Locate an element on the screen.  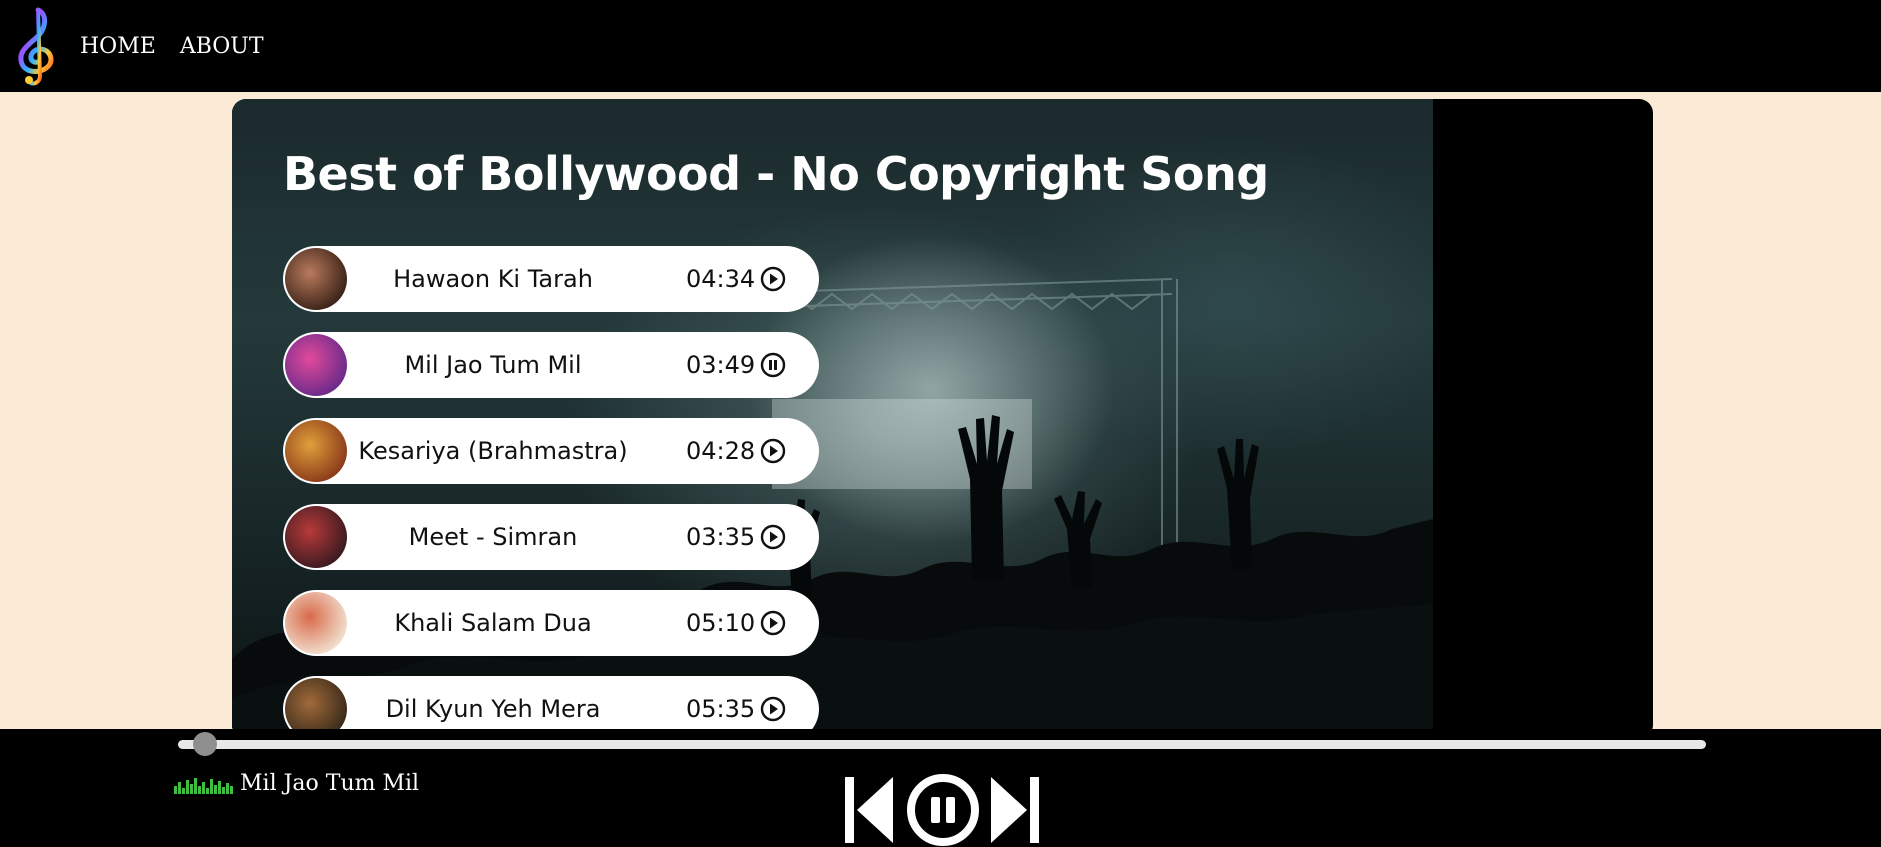
song-item: Hawaon Ki Tarah 04:34 is located at coordinates (551, 279).